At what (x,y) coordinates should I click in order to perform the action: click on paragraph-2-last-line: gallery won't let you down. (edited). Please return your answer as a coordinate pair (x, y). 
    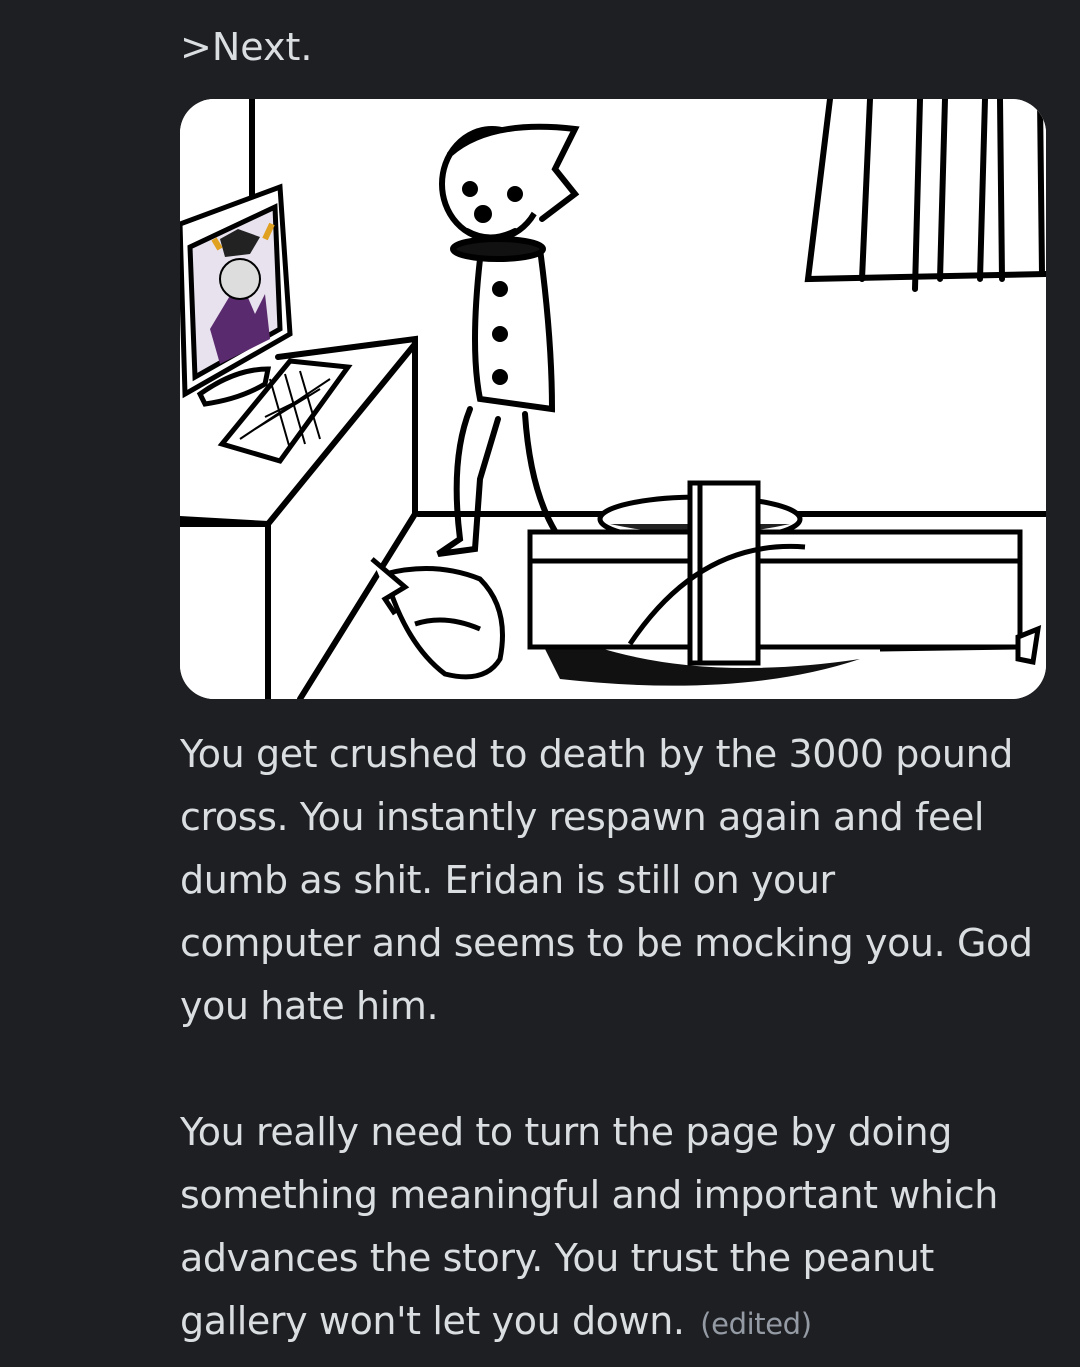
    Looking at the image, I should click on (620, 1323).